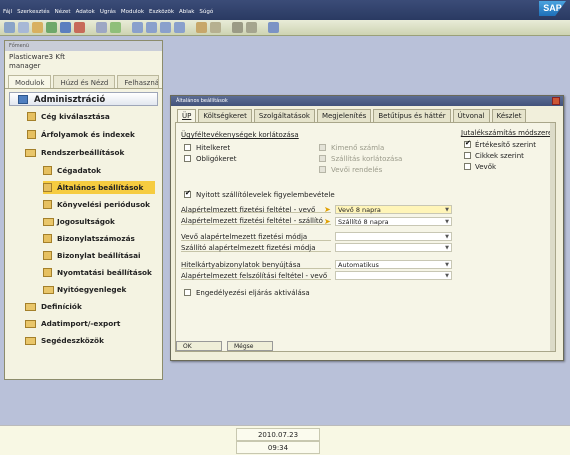 This screenshot has width=570, height=455. I want to click on menu-file: Fájl, so click(7, 12).